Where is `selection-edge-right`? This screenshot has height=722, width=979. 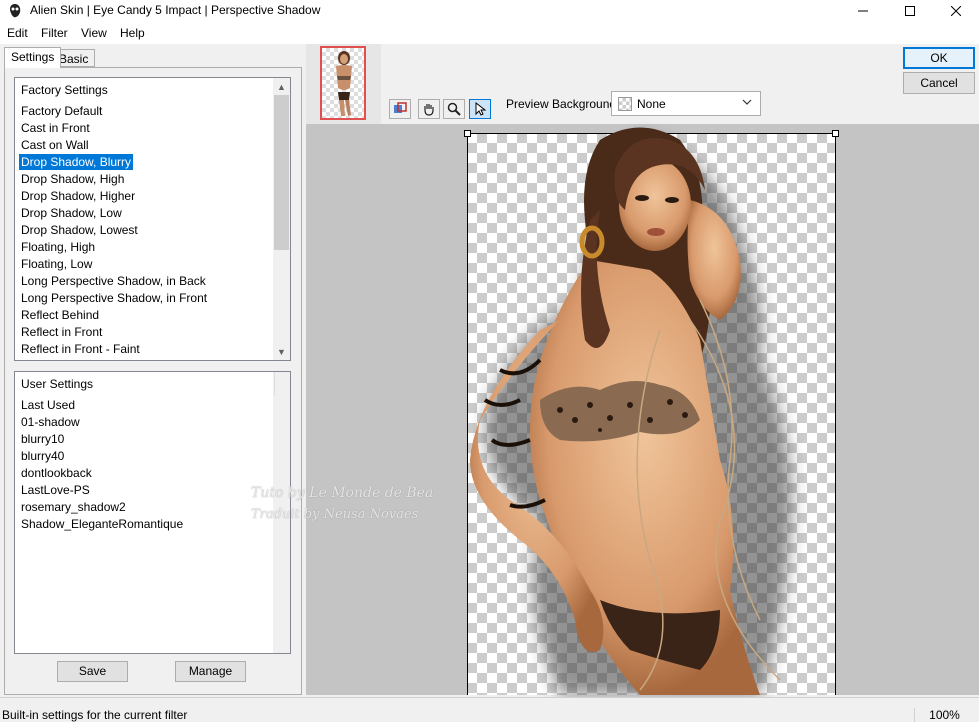 selection-edge-right is located at coordinates (835, 414).